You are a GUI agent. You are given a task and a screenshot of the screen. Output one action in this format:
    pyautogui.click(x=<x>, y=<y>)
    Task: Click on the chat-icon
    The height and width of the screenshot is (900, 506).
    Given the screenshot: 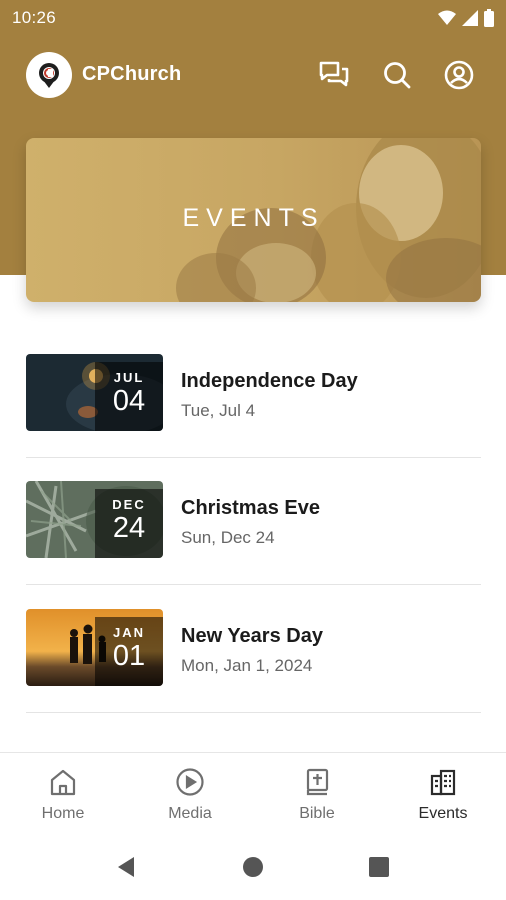 What is the action you would take?
    pyautogui.click(x=334, y=74)
    